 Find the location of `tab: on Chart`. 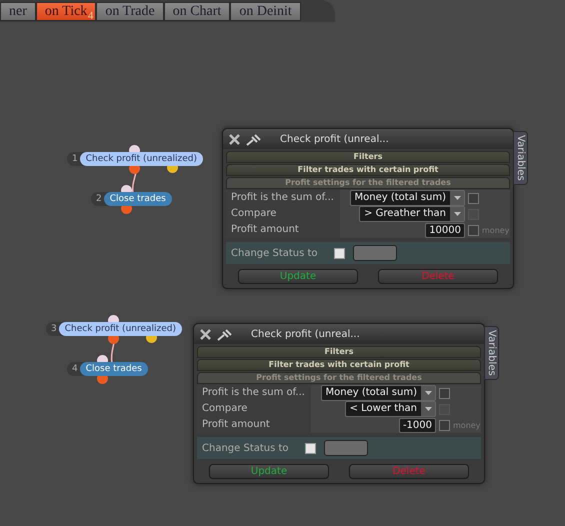

tab: on Chart is located at coordinates (197, 11).